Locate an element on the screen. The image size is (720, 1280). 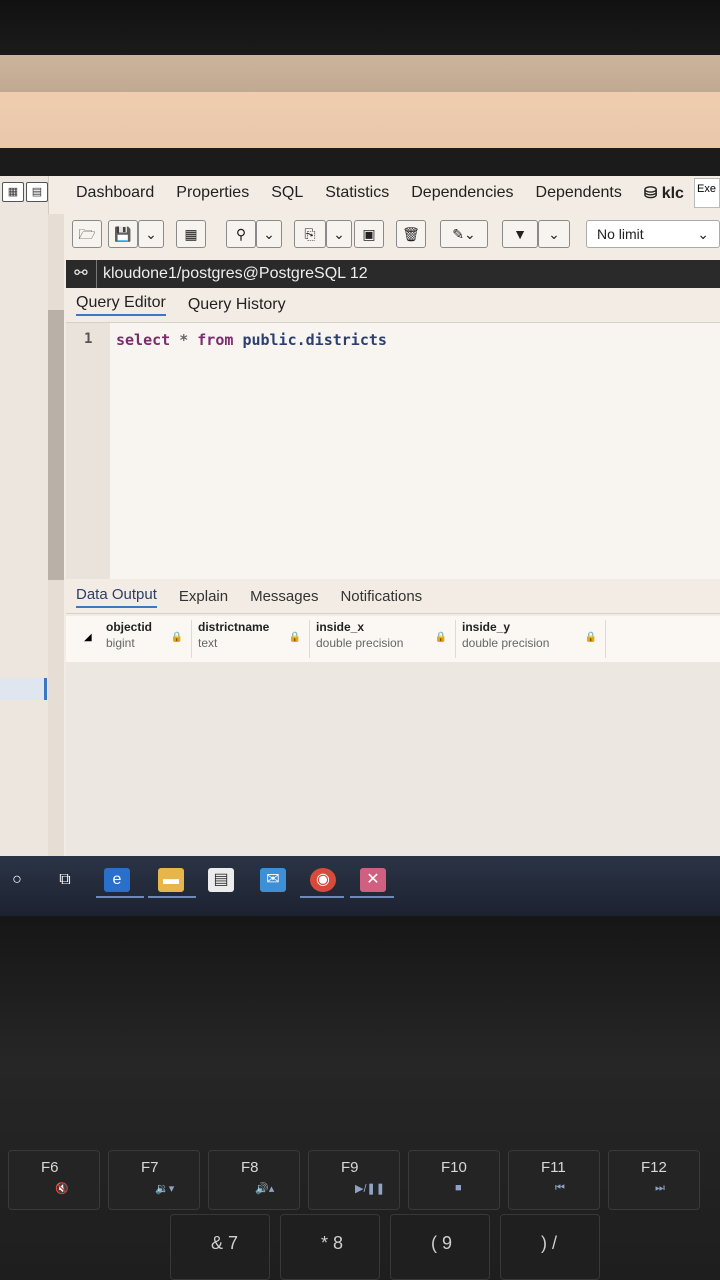
xampp-icon: ✕ is located at coordinates (373, 880).